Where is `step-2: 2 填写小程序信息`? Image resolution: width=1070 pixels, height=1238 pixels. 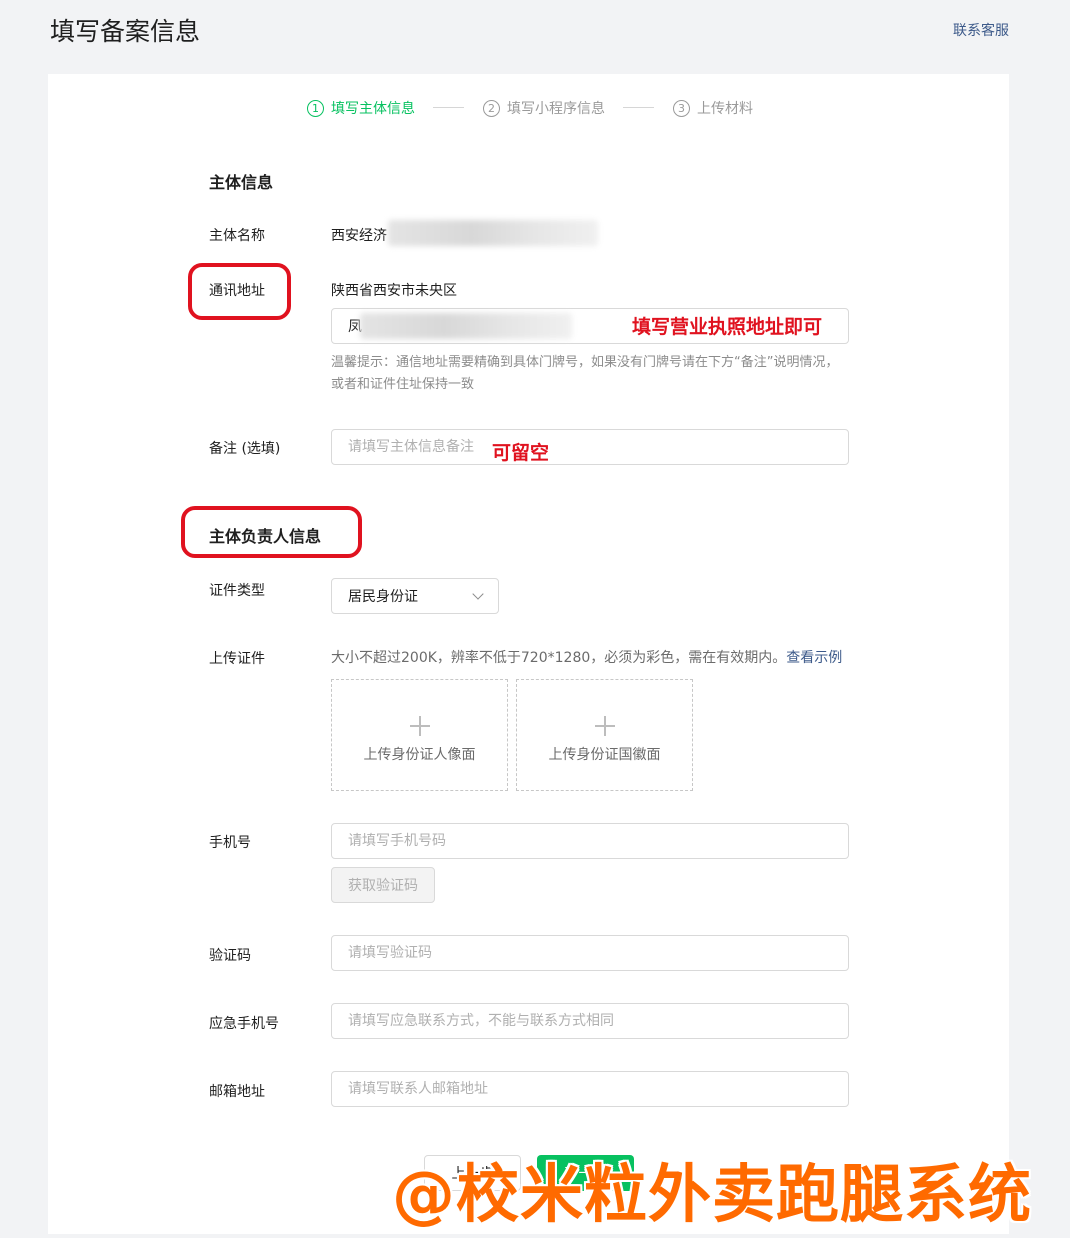 step-2: 2 填写小程序信息 is located at coordinates (544, 108).